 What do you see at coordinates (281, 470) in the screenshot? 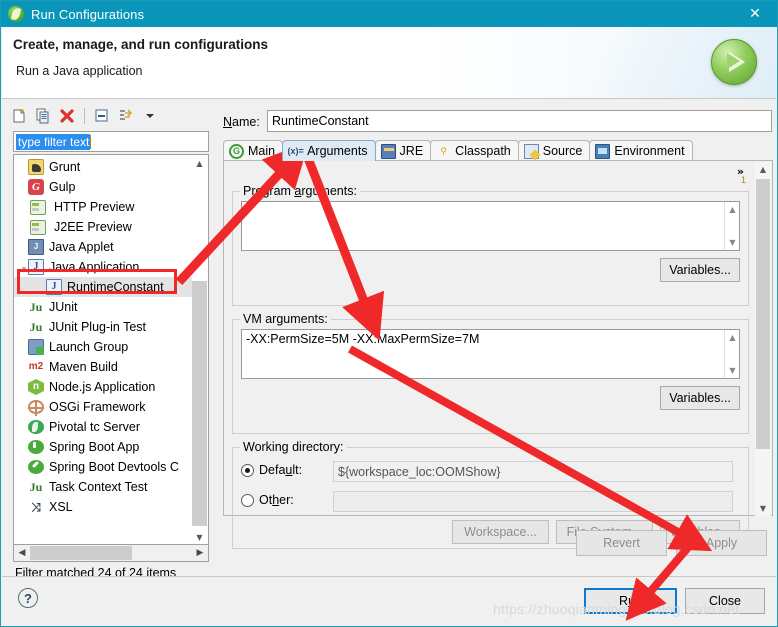
I see `default-radio-label: Default:` at bounding box center [281, 470].